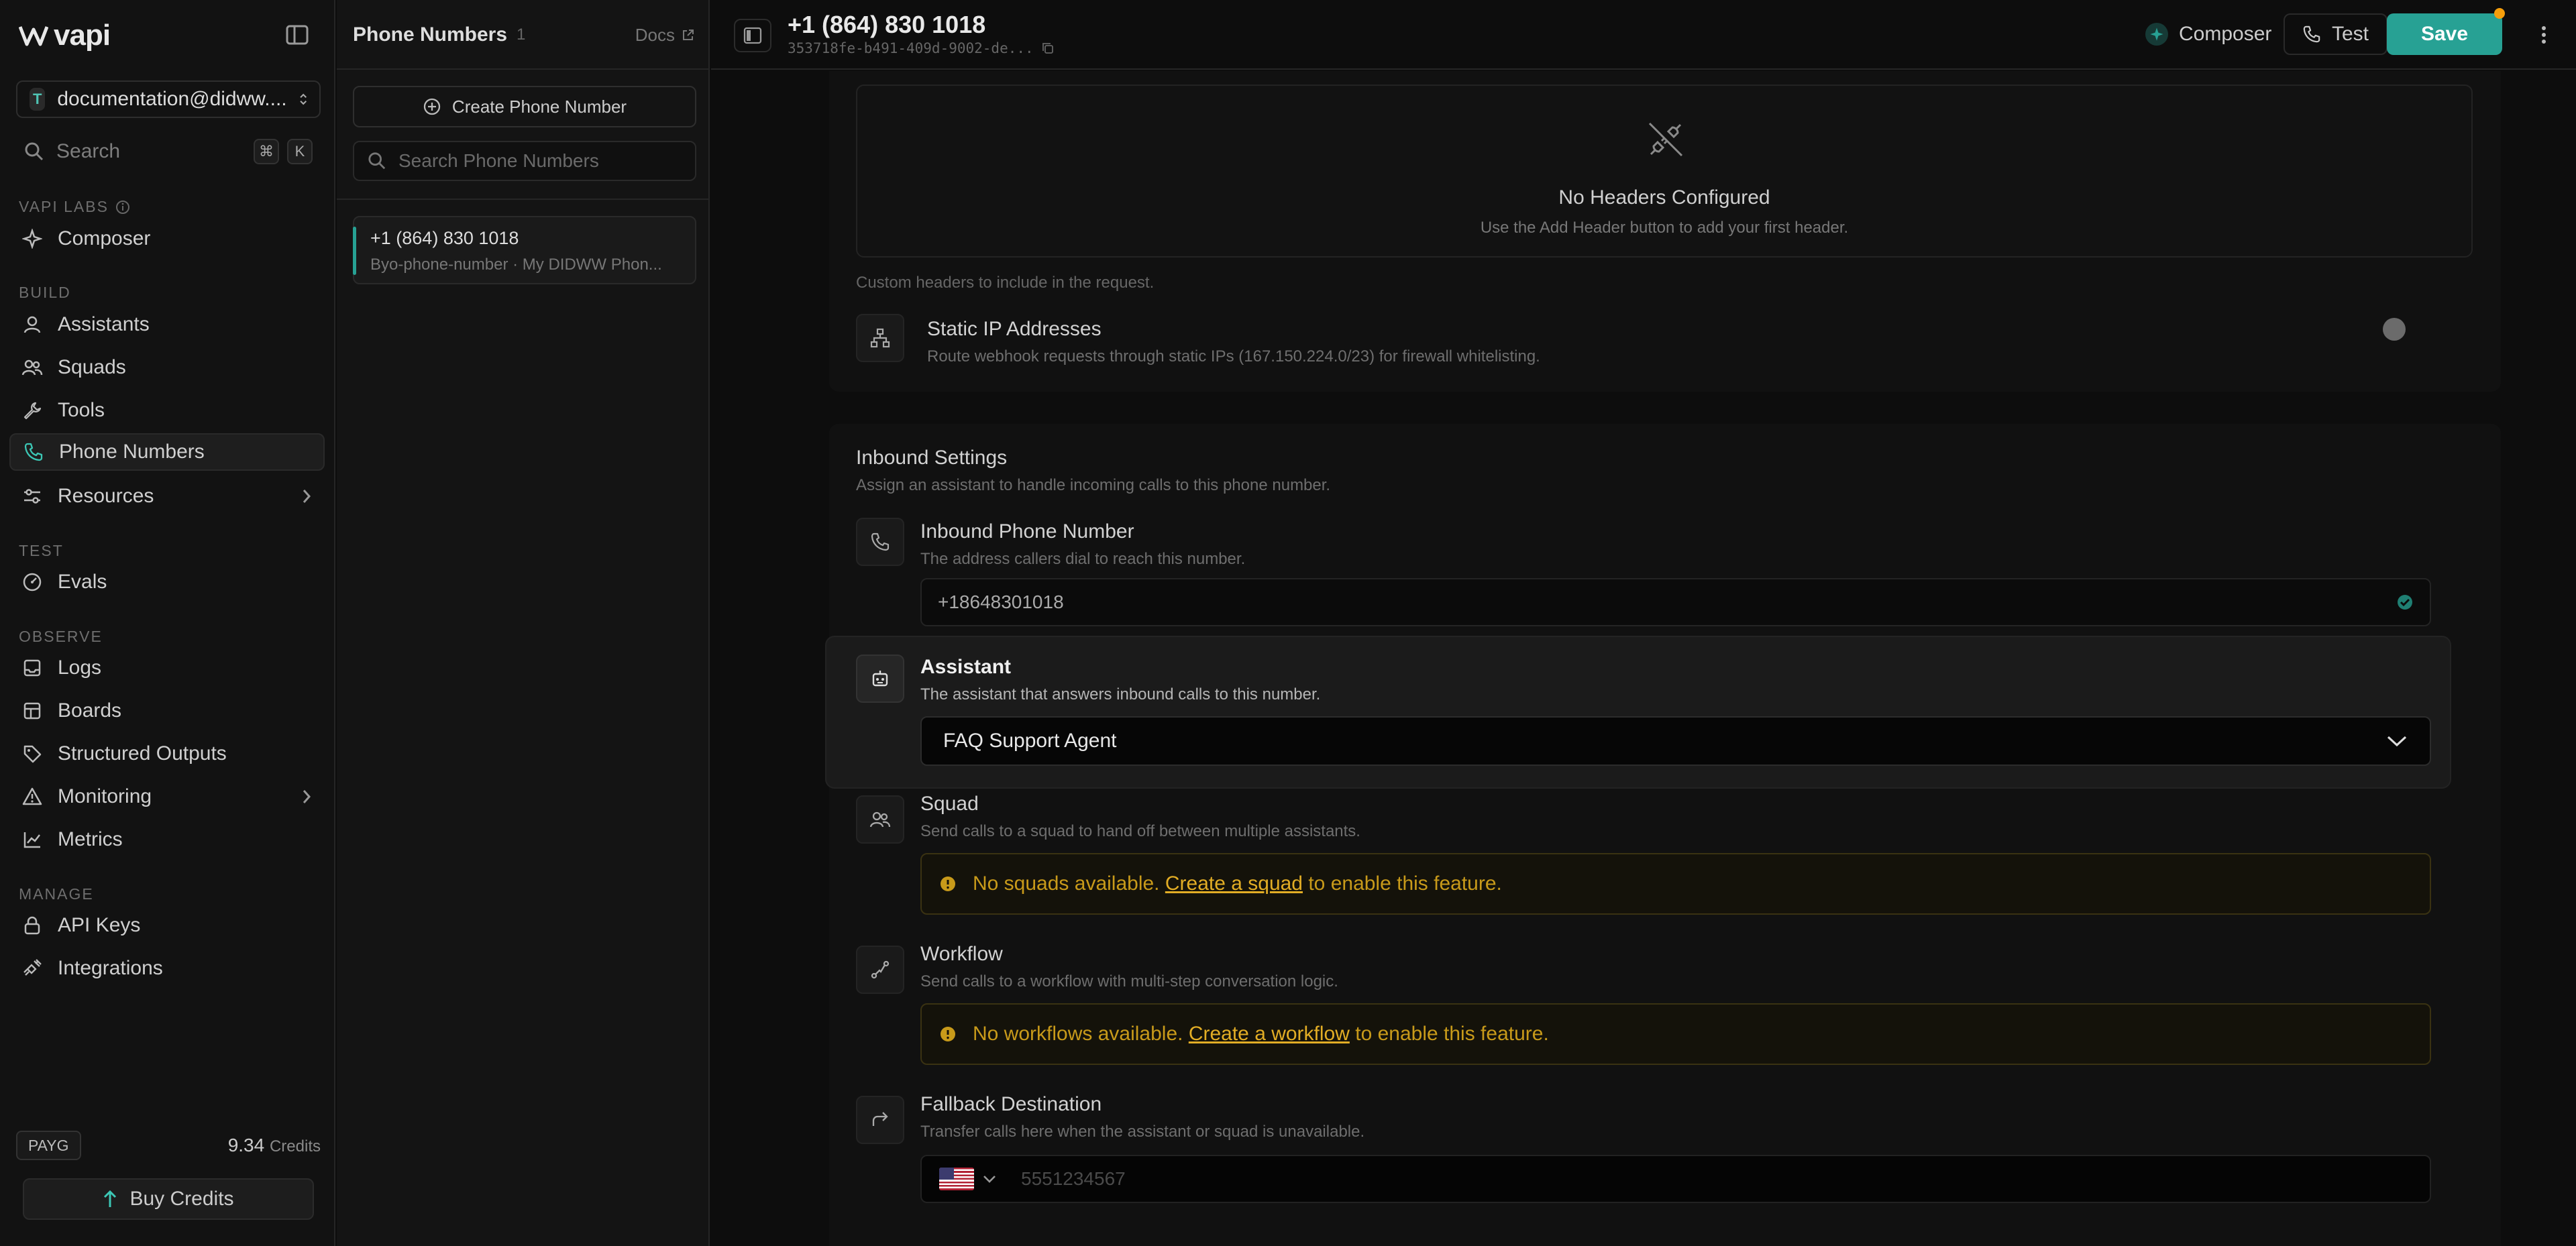 Image resolution: width=2576 pixels, height=1246 pixels. Describe the element at coordinates (297, 34) in the screenshot. I see `sidebar-collapse-button` at that location.